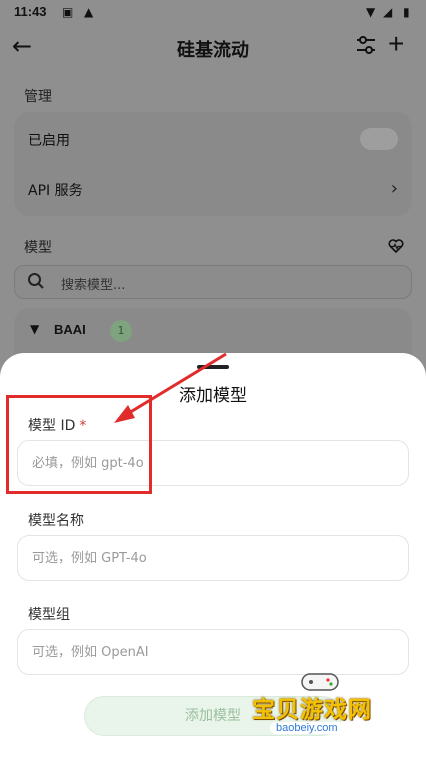 The width and height of the screenshot is (426, 759). Describe the element at coordinates (213, 164) in the screenshot. I see `manage-card: 已启用 API 服务 ›` at that location.